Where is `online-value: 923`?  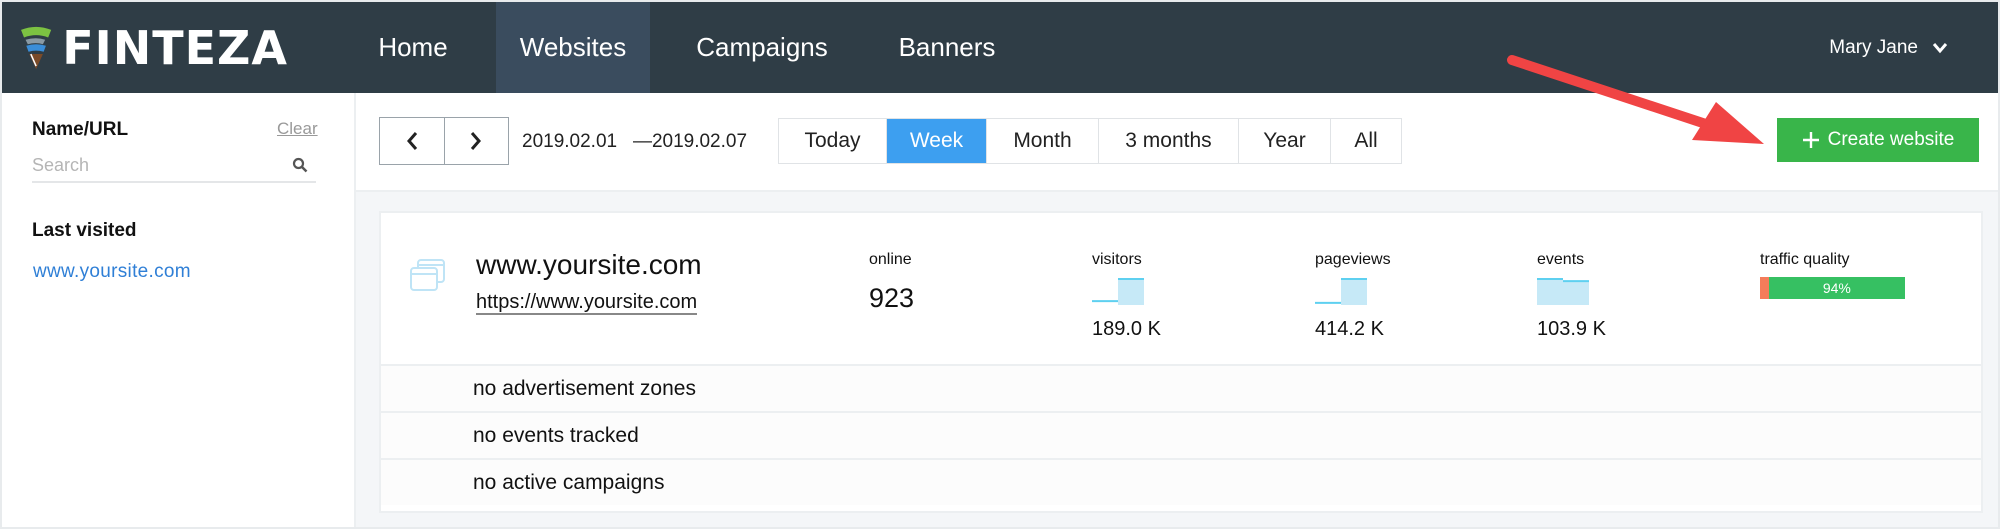 online-value: 923 is located at coordinates (892, 298).